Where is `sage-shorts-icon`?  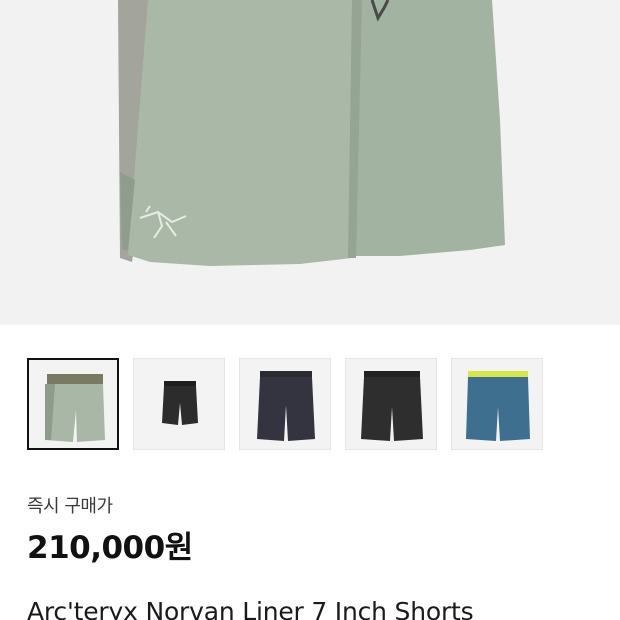
sage-shorts-icon is located at coordinates (73, 404).